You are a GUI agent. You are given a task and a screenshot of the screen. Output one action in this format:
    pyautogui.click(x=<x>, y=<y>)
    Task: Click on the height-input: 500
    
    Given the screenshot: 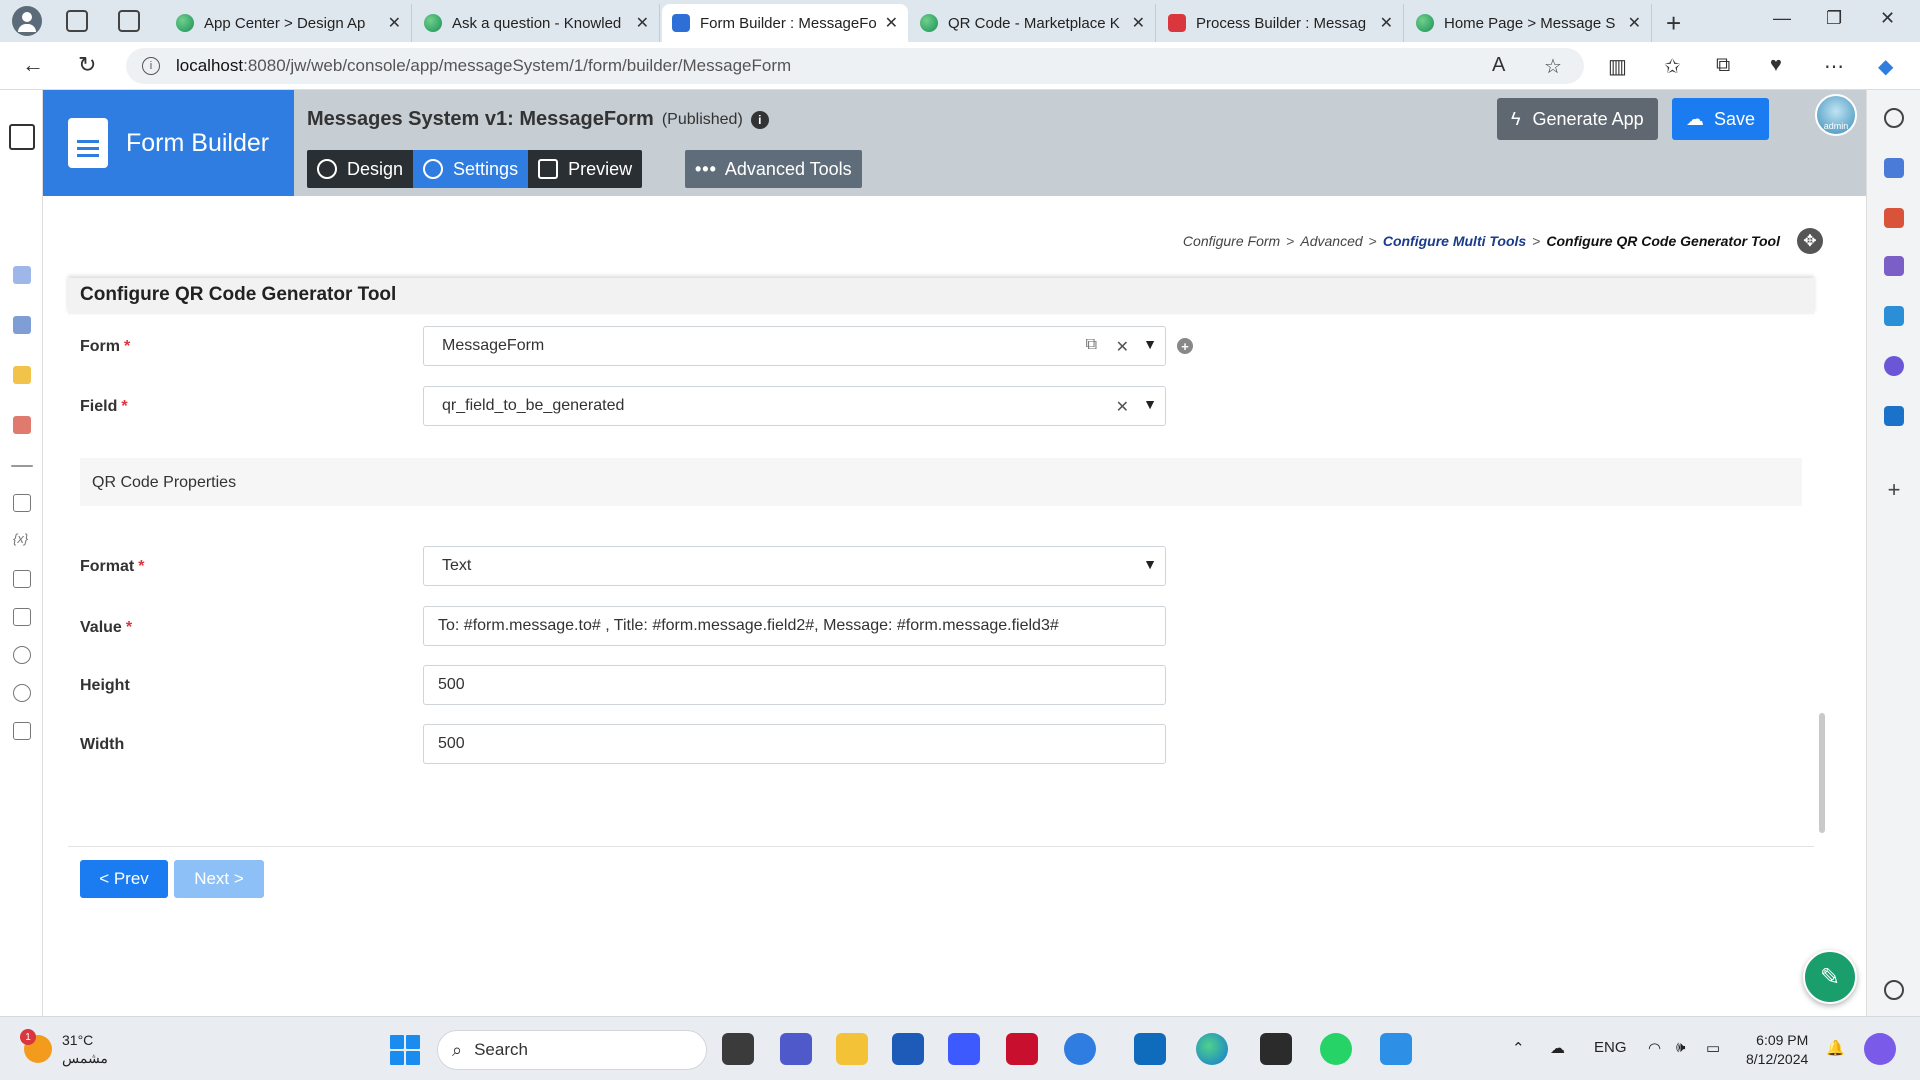 What is the action you would take?
    pyautogui.click(x=794, y=685)
    